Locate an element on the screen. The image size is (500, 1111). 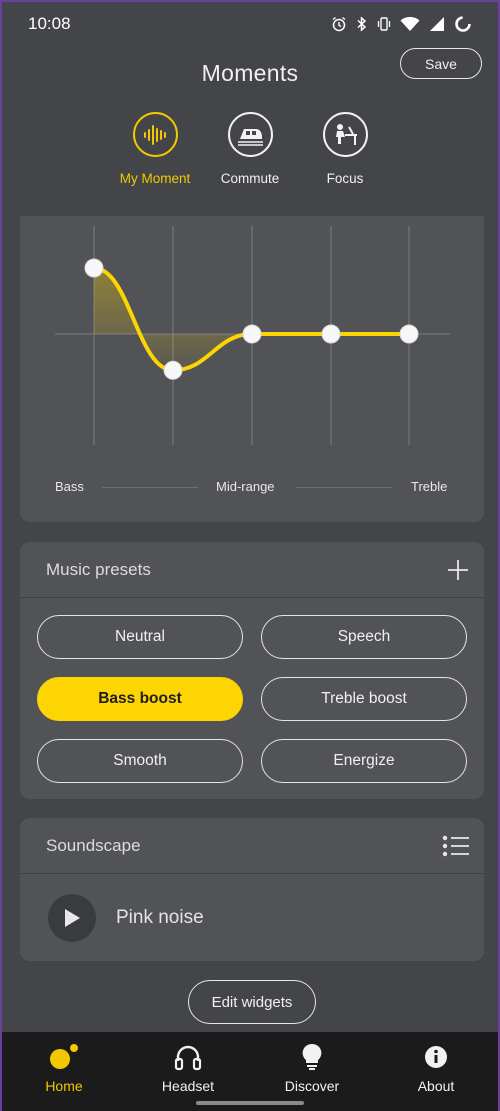
moment-selector: My Moment Commute Focus is located at coordinates (250, 149).